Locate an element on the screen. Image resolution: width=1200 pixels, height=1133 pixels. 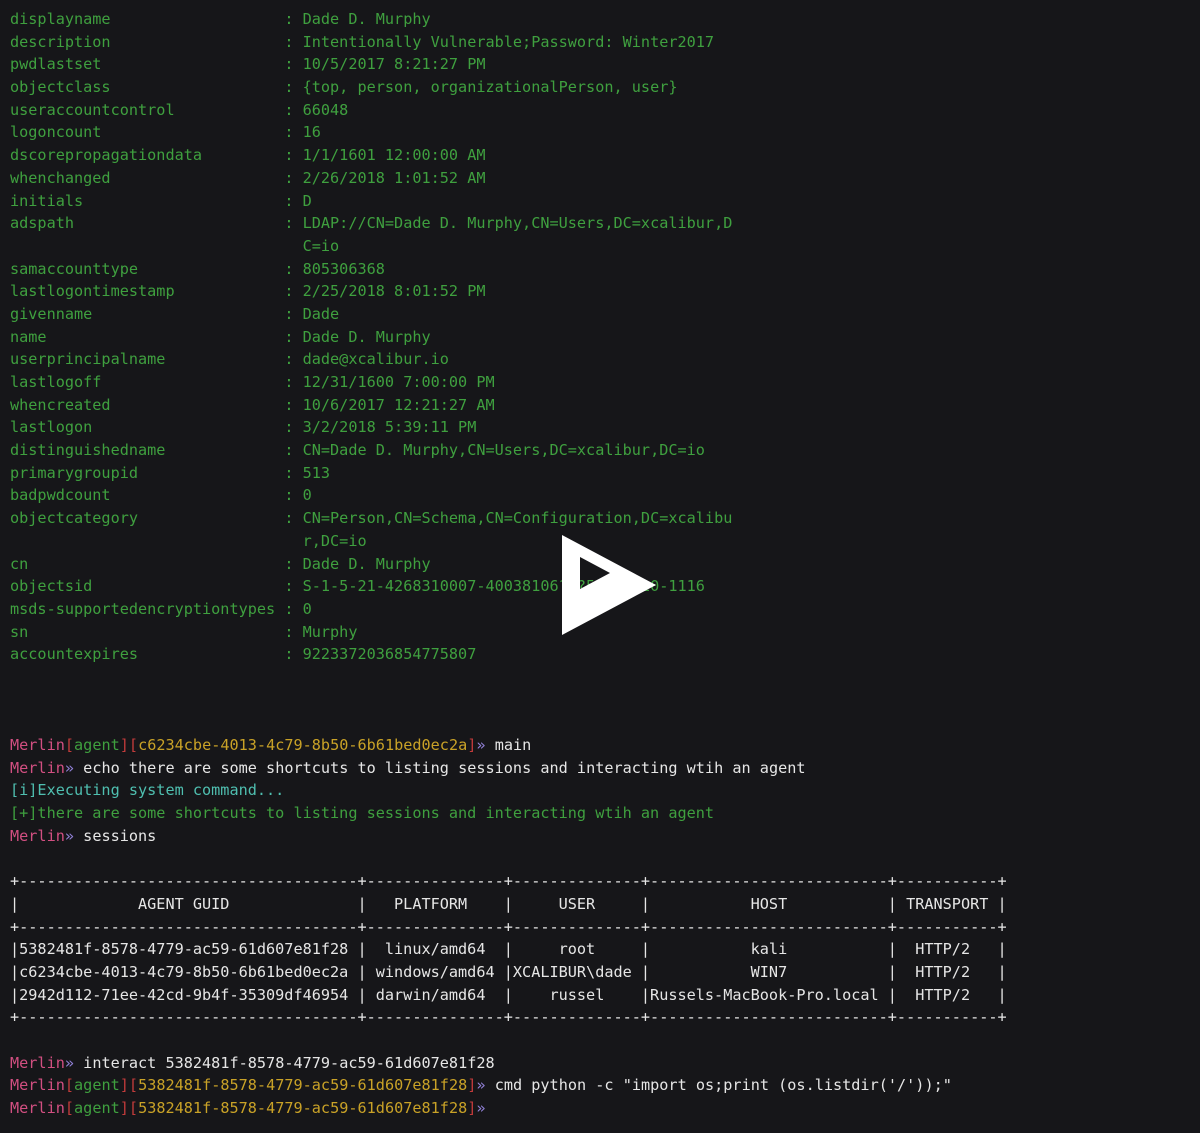
ldap-attribute-value: 2/25/2018 8:01:52 PM is located at coordinates (394, 291).